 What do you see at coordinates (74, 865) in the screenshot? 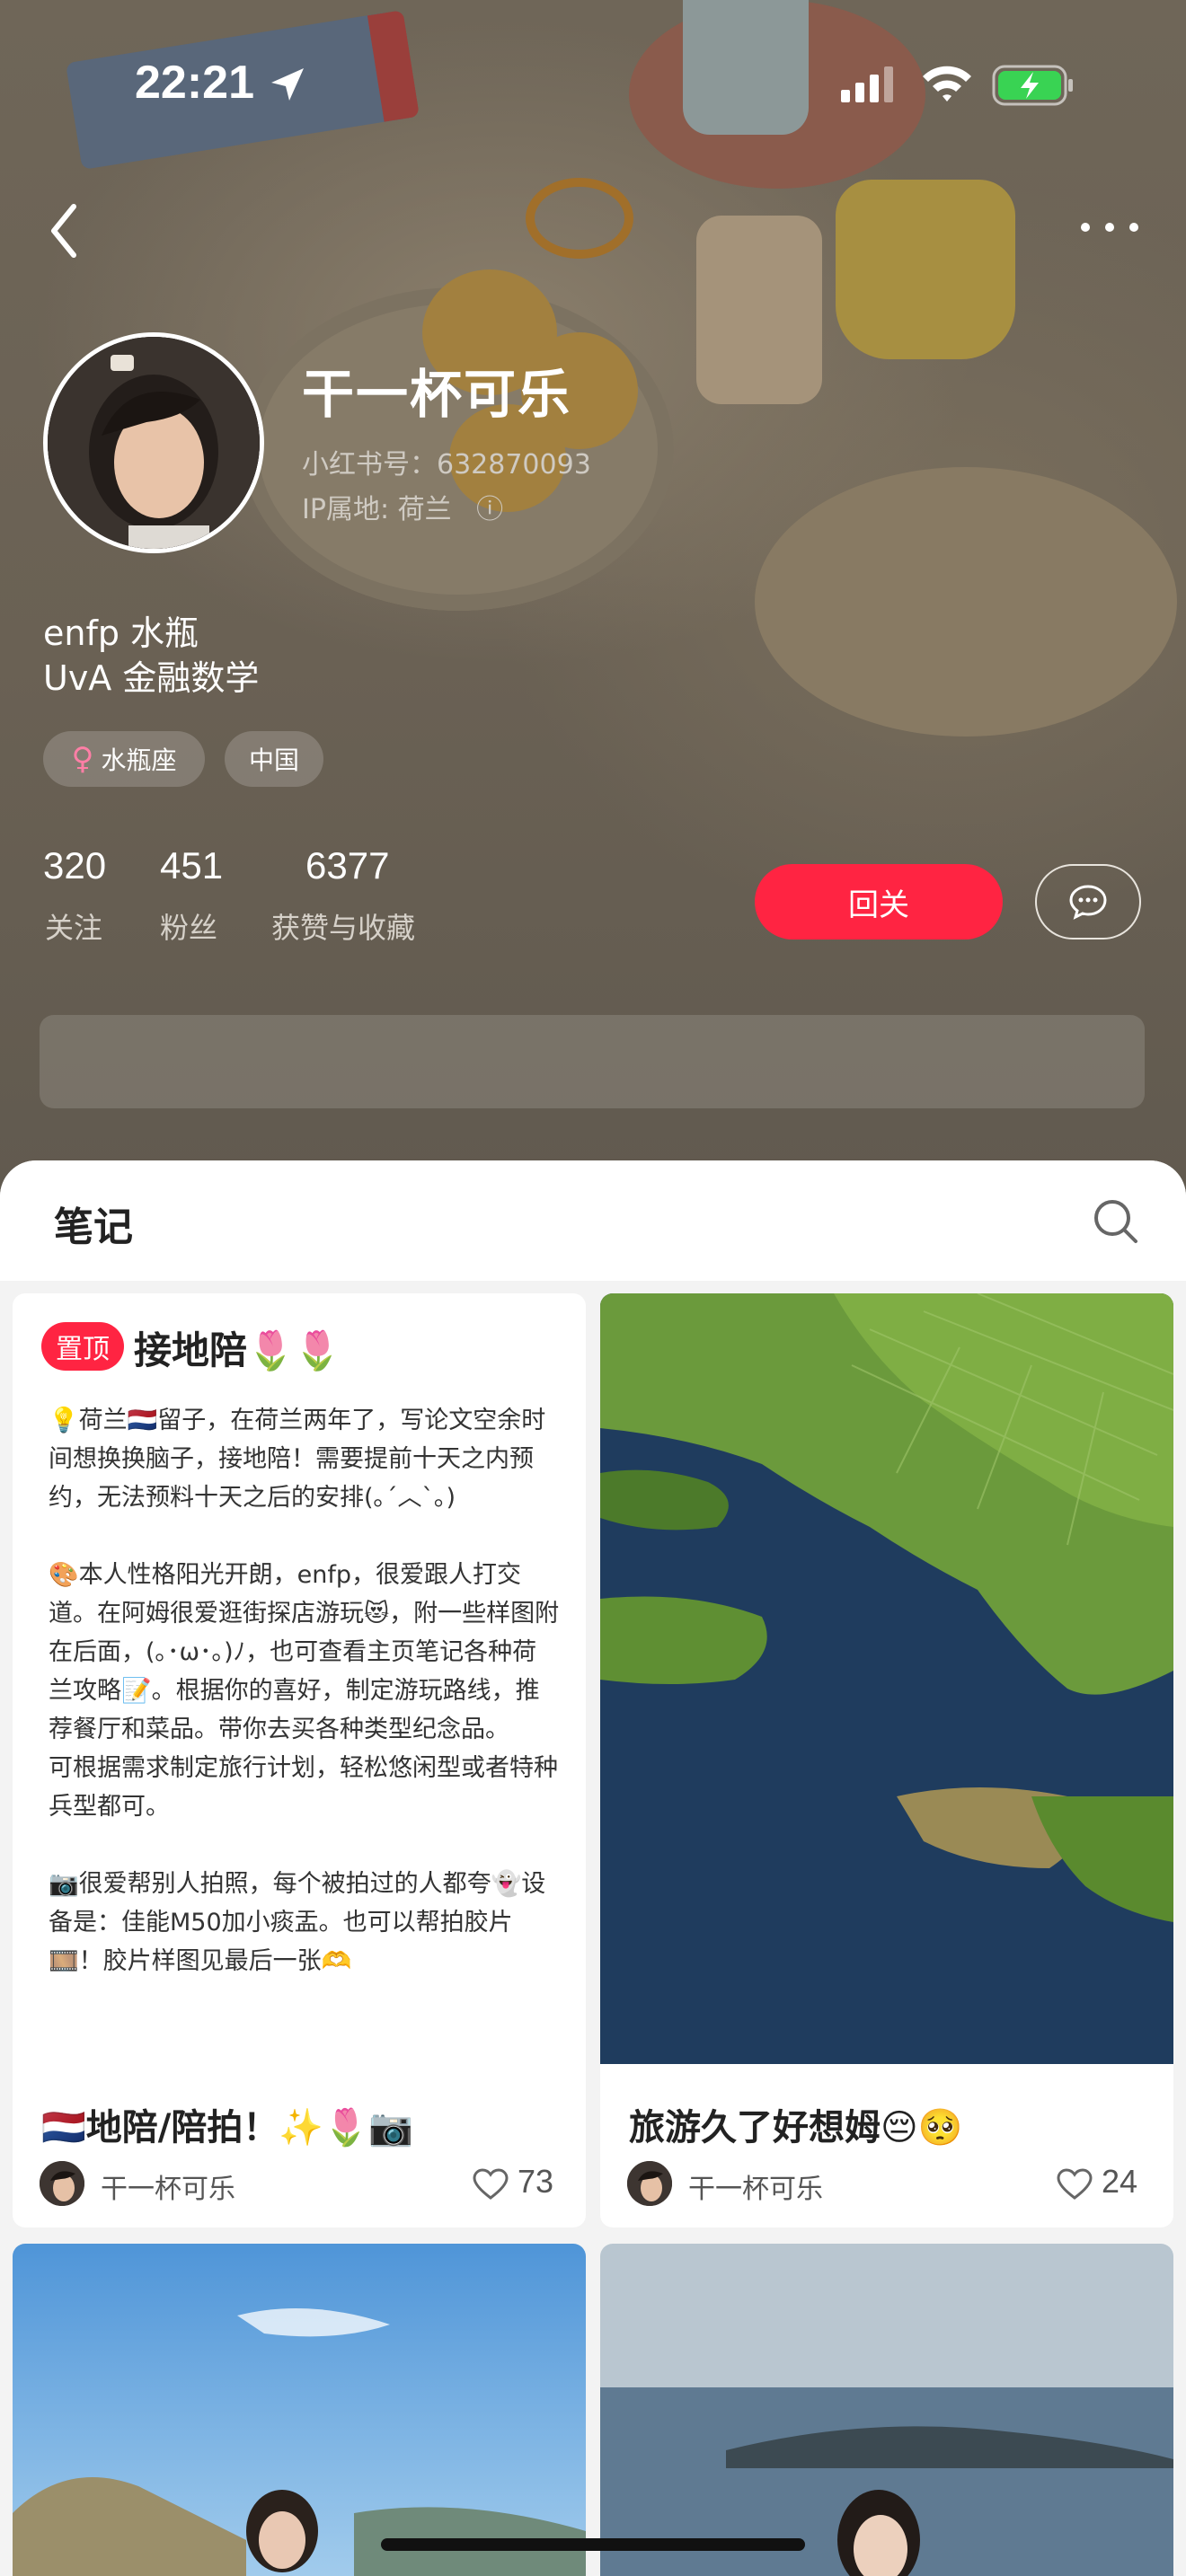
I see `following-count: 320` at bounding box center [74, 865].